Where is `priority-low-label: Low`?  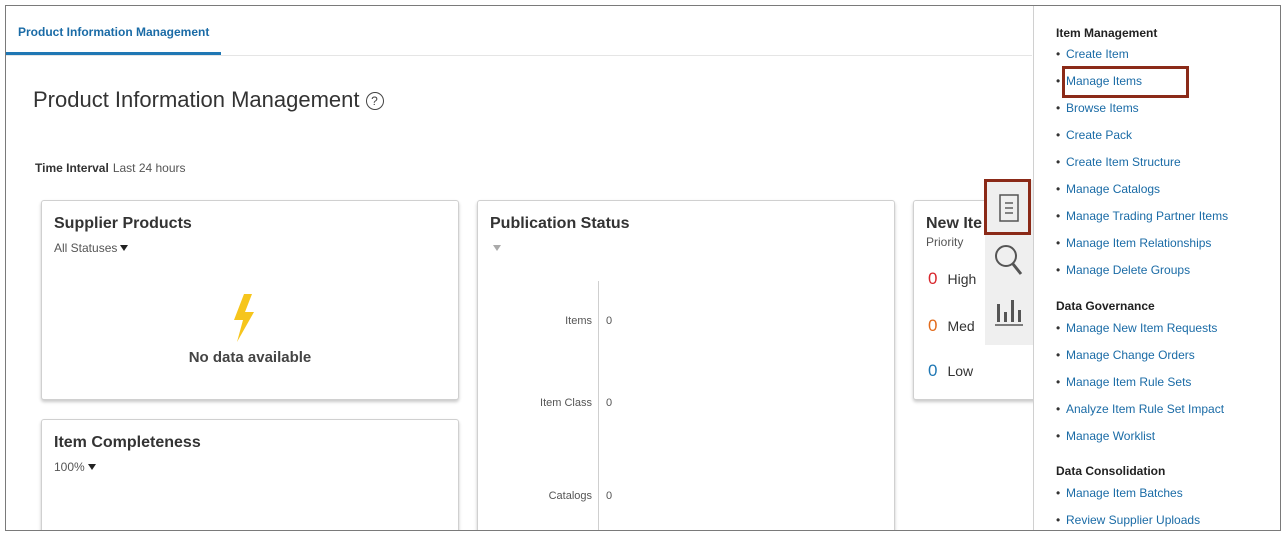 priority-low-label: Low is located at coordinates (960, 371).